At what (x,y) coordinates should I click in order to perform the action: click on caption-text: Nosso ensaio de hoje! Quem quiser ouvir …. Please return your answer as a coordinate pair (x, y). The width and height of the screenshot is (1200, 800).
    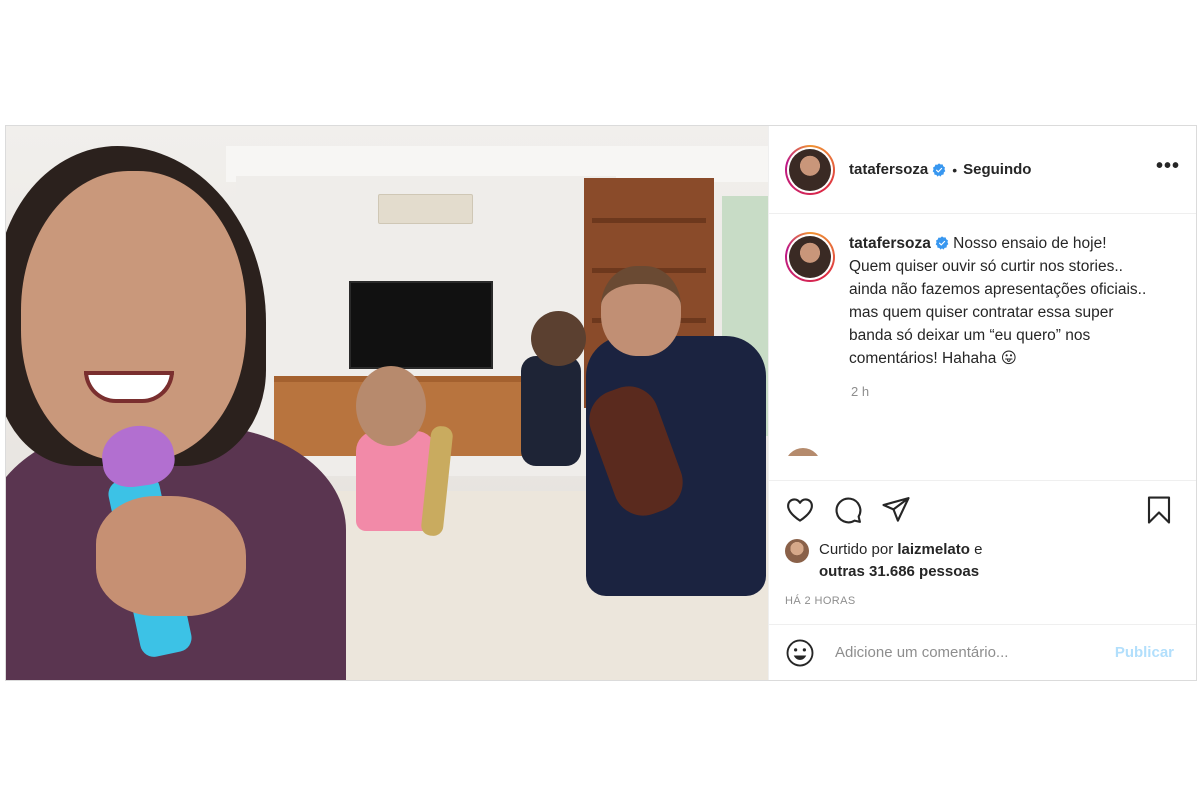
    Looking at the image, I should click on (998, 301).